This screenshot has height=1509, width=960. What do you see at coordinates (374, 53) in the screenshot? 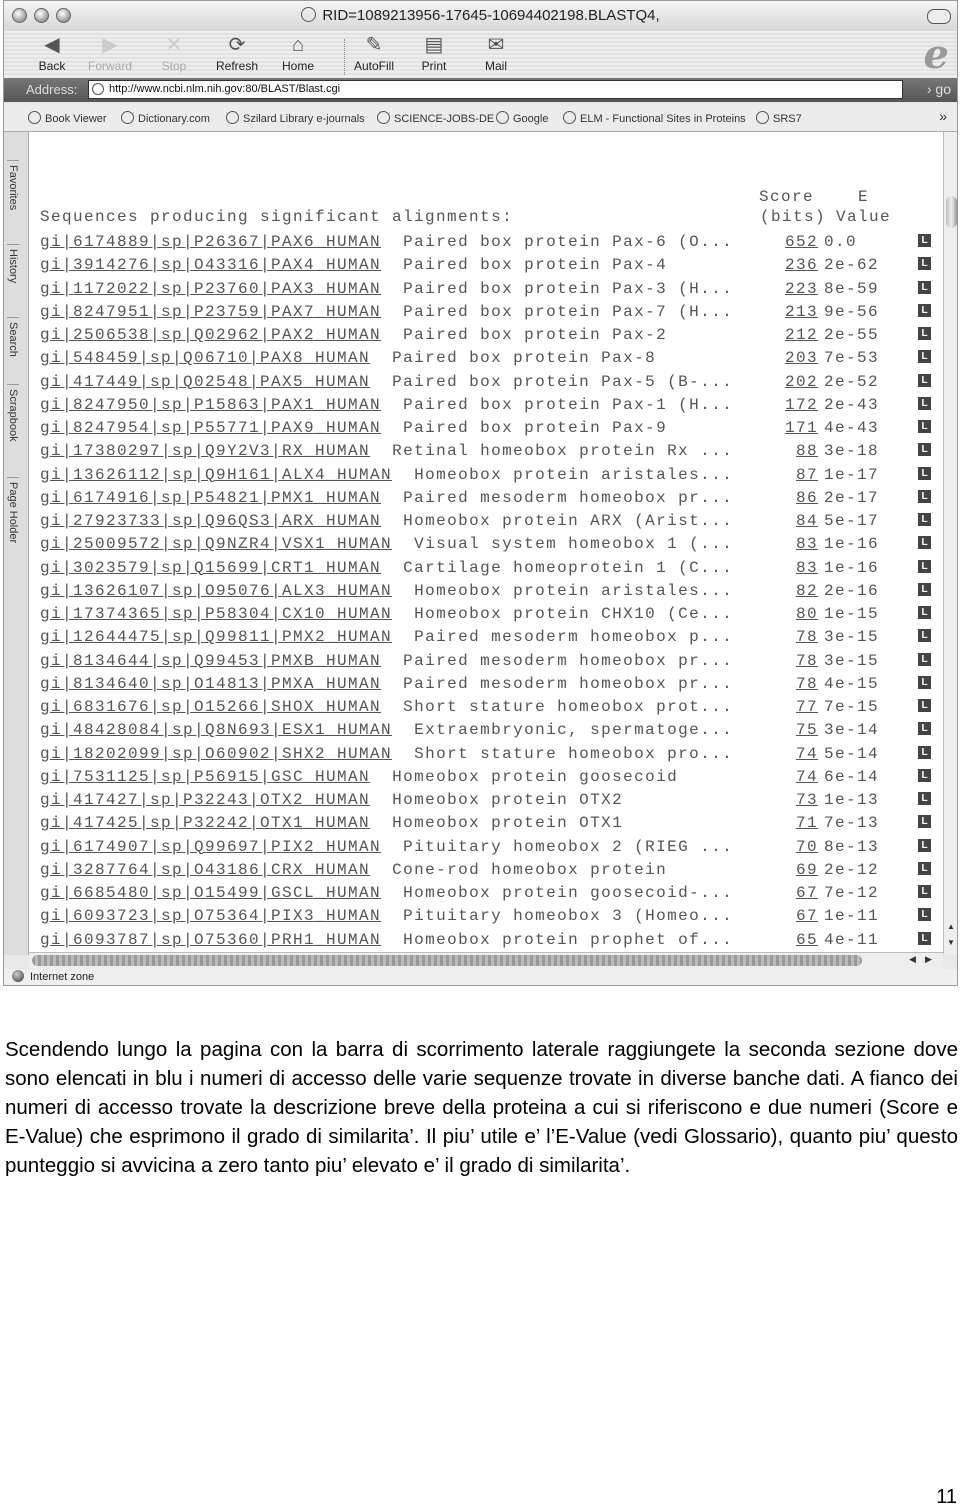
I see `autofill-button: ✎ AutoFill` at bounding box center [374, 53].